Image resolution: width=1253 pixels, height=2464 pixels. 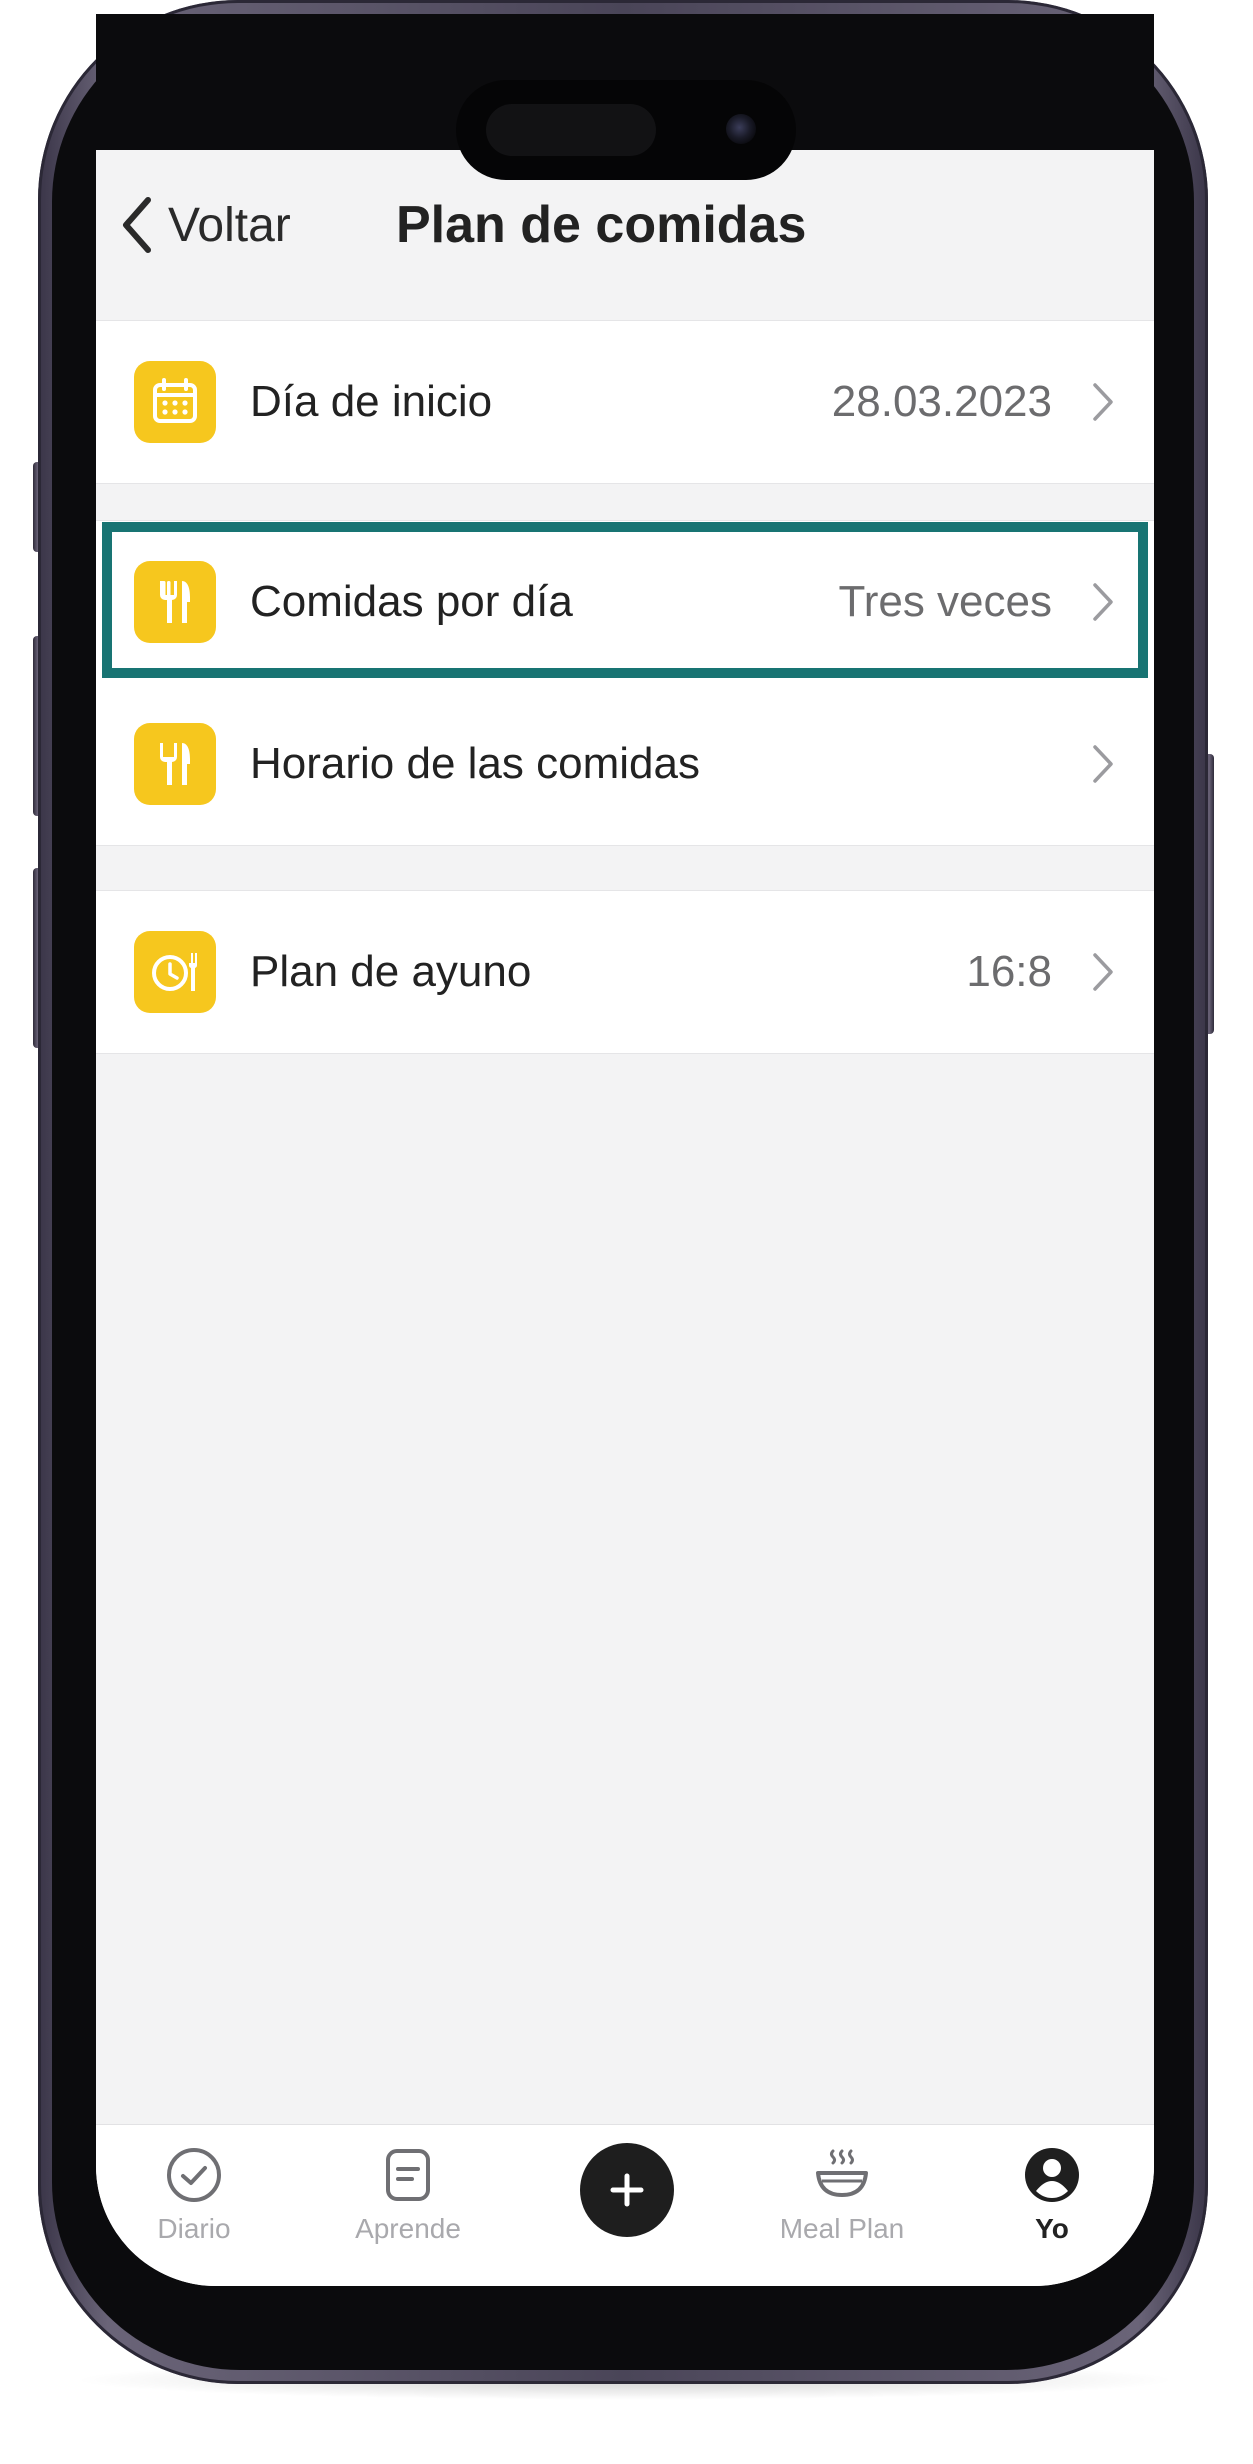 I want to click on setting-row-meal-schedule: Horario de las comidas, so click(x=625, y=764).